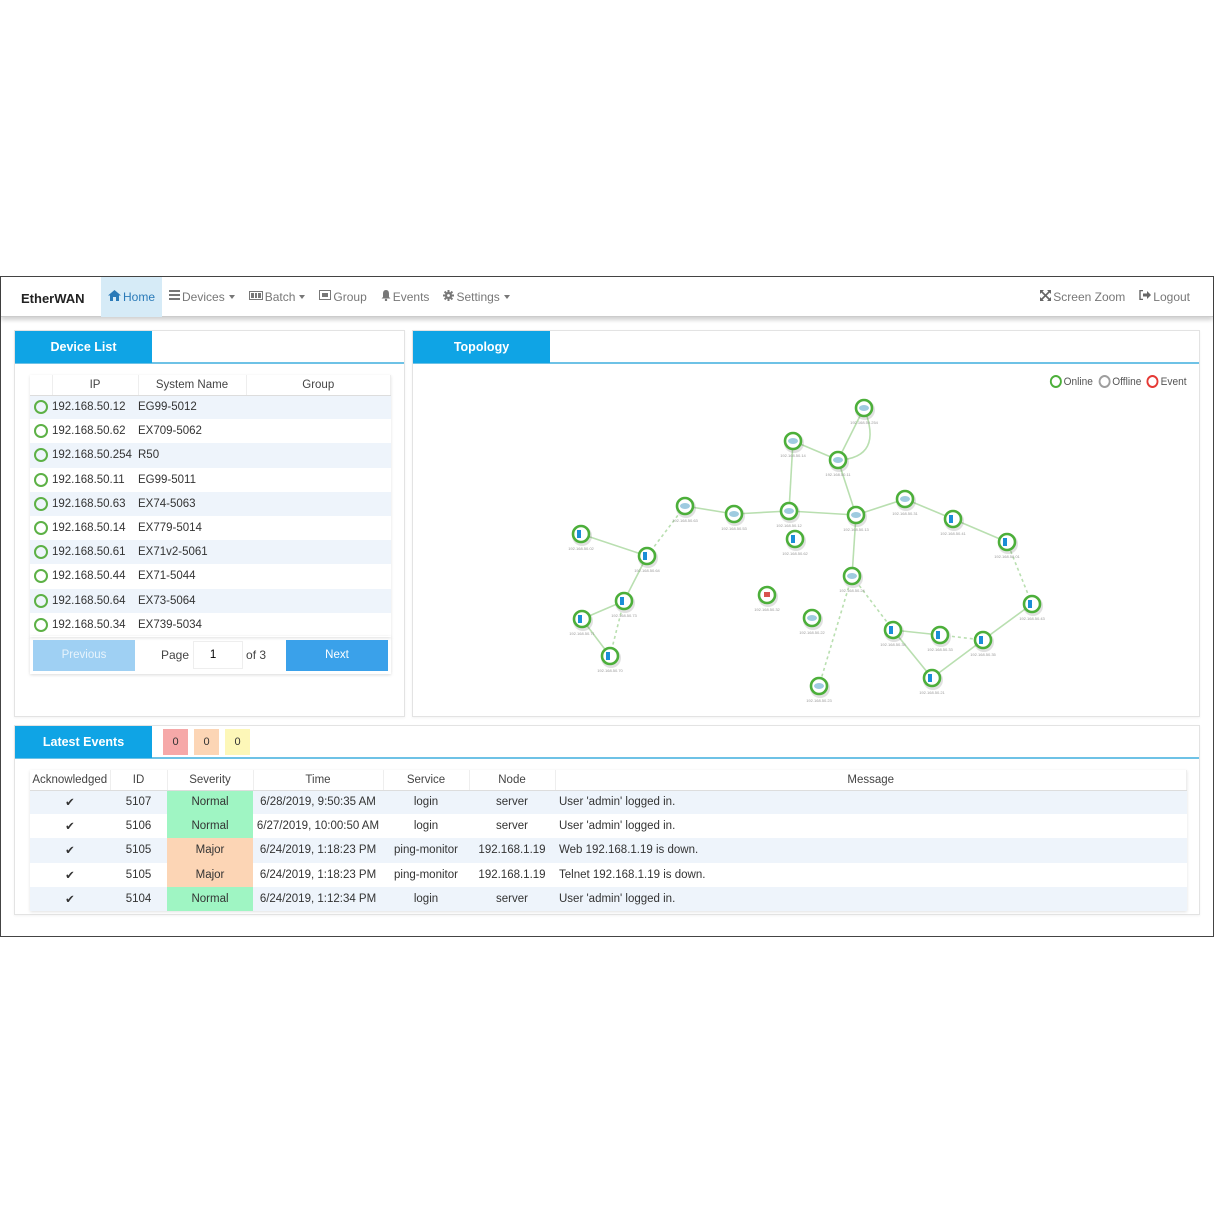 This screenshot has width=1214, height=1214. What do you see at coordinates (139, 780) in the screenshot?
I see `column-header-id: ID` at bounding box center [139, 780].